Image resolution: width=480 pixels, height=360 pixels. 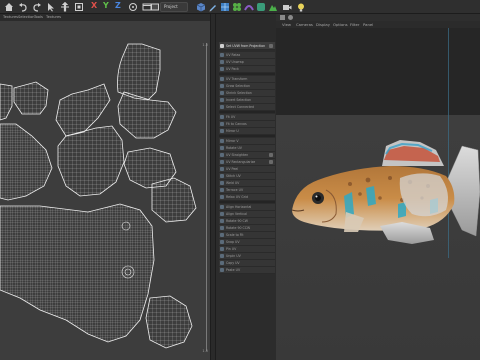 I want to click on panel-header-area, so click(x=246, y=28).